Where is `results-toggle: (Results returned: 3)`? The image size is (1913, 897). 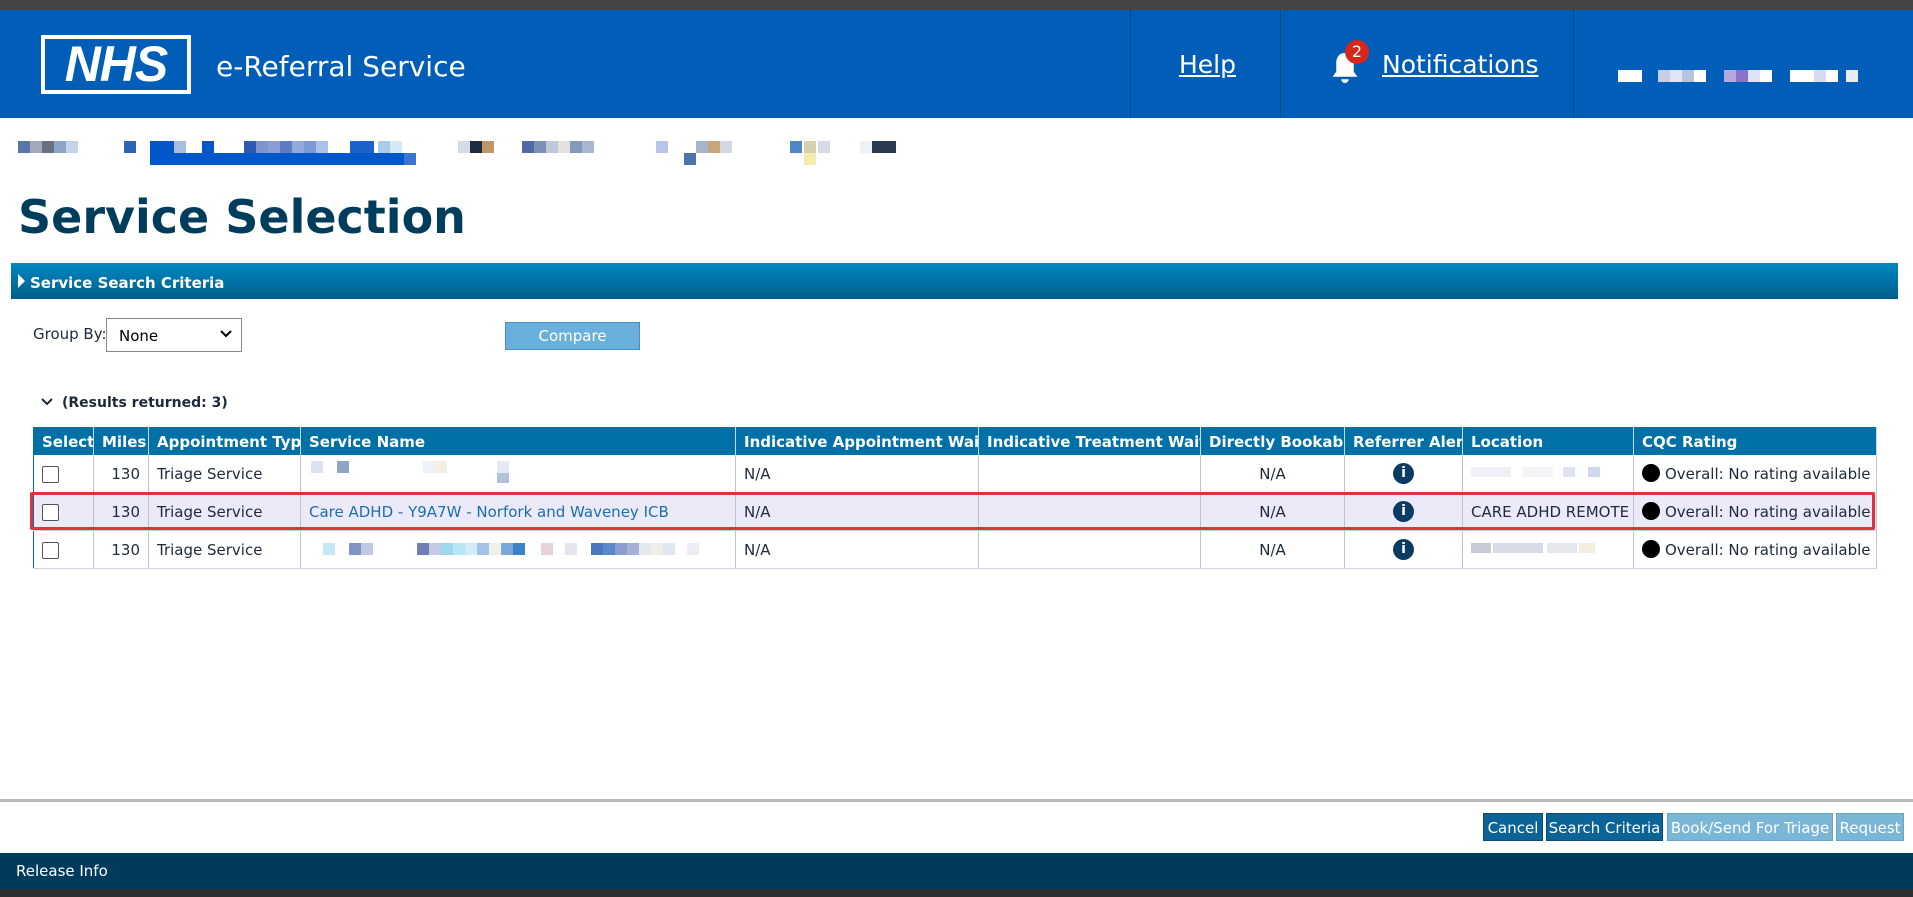 results-toggle: (Results returned: 3) is located at coordinates (134, 403).